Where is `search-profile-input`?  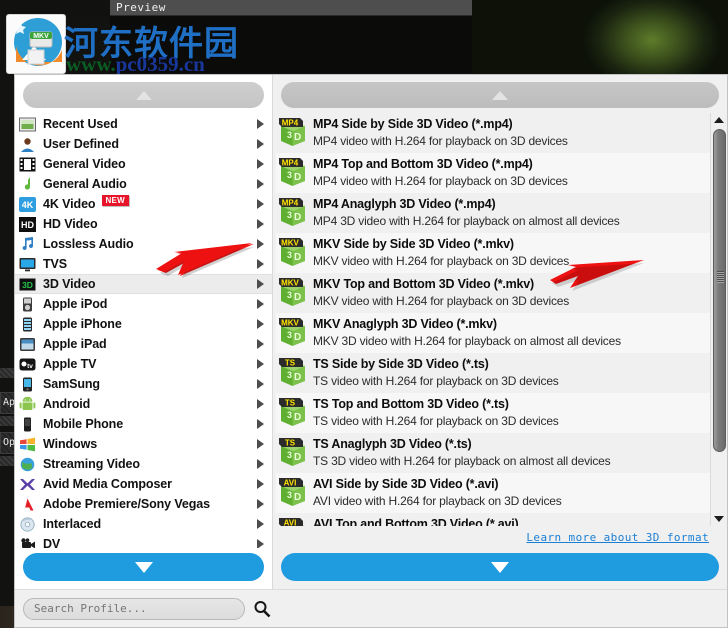
search-profile-input is located at coordinates (134, 608).